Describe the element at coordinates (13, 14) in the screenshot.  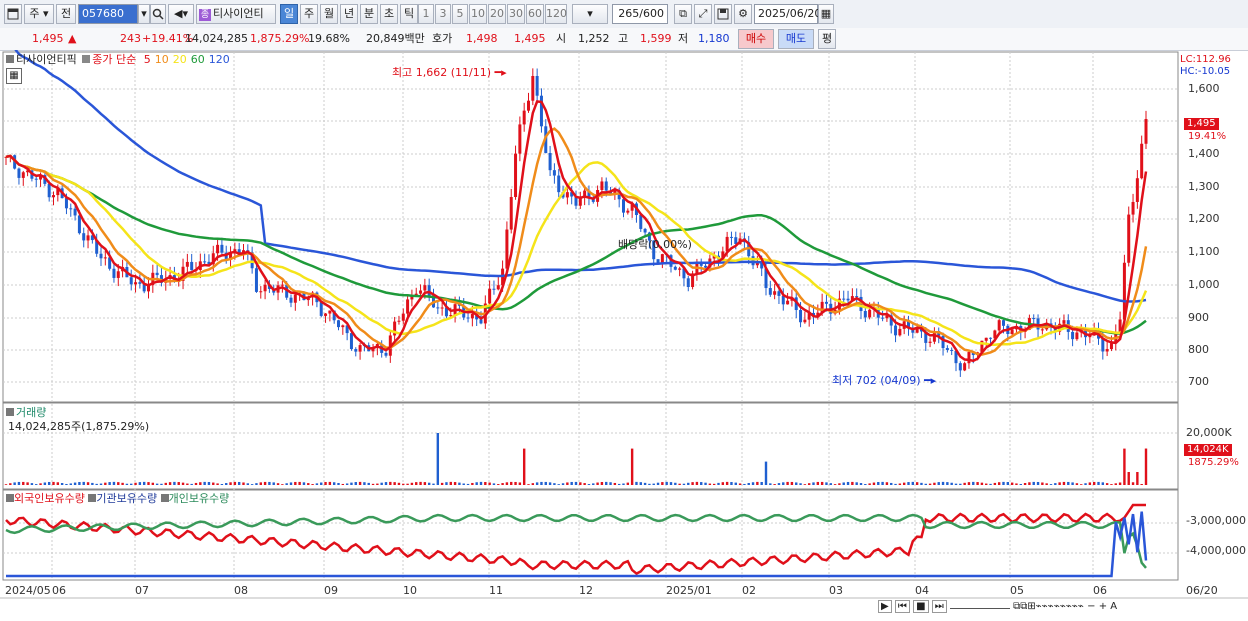
I see `window-icon` at that location.